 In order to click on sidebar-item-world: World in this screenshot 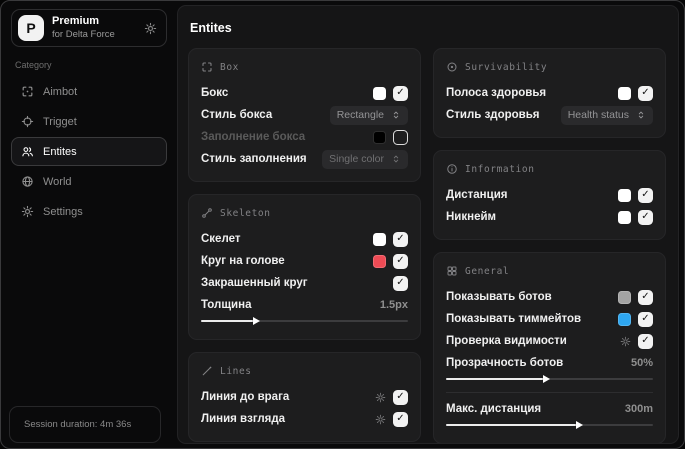, I will do `click(89, 181)`.